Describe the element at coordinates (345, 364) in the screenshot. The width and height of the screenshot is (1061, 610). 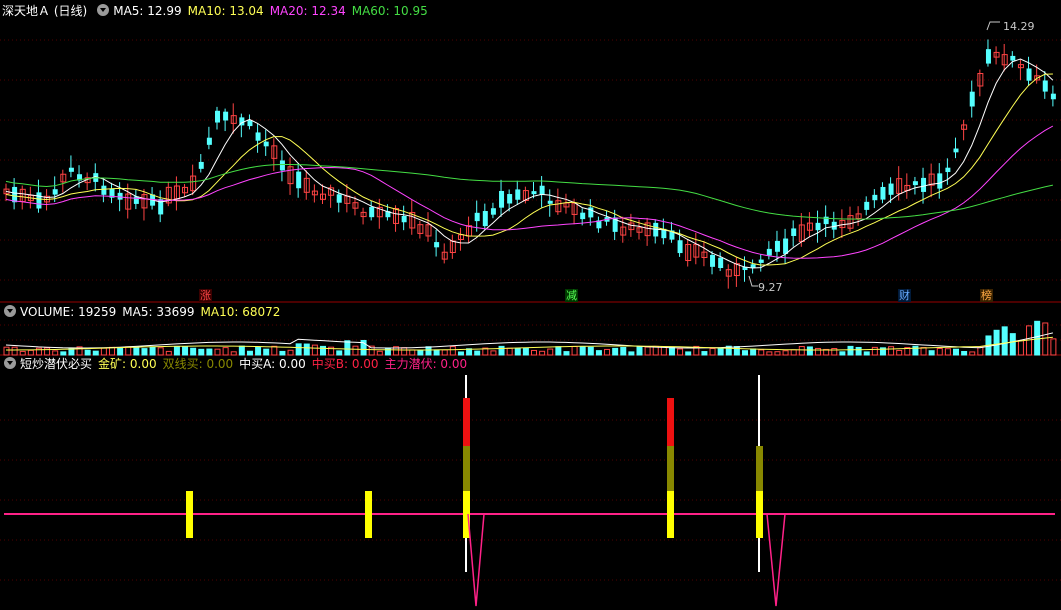
I see `signal-zhongmai-b: 中买B: 0.00` at that location.